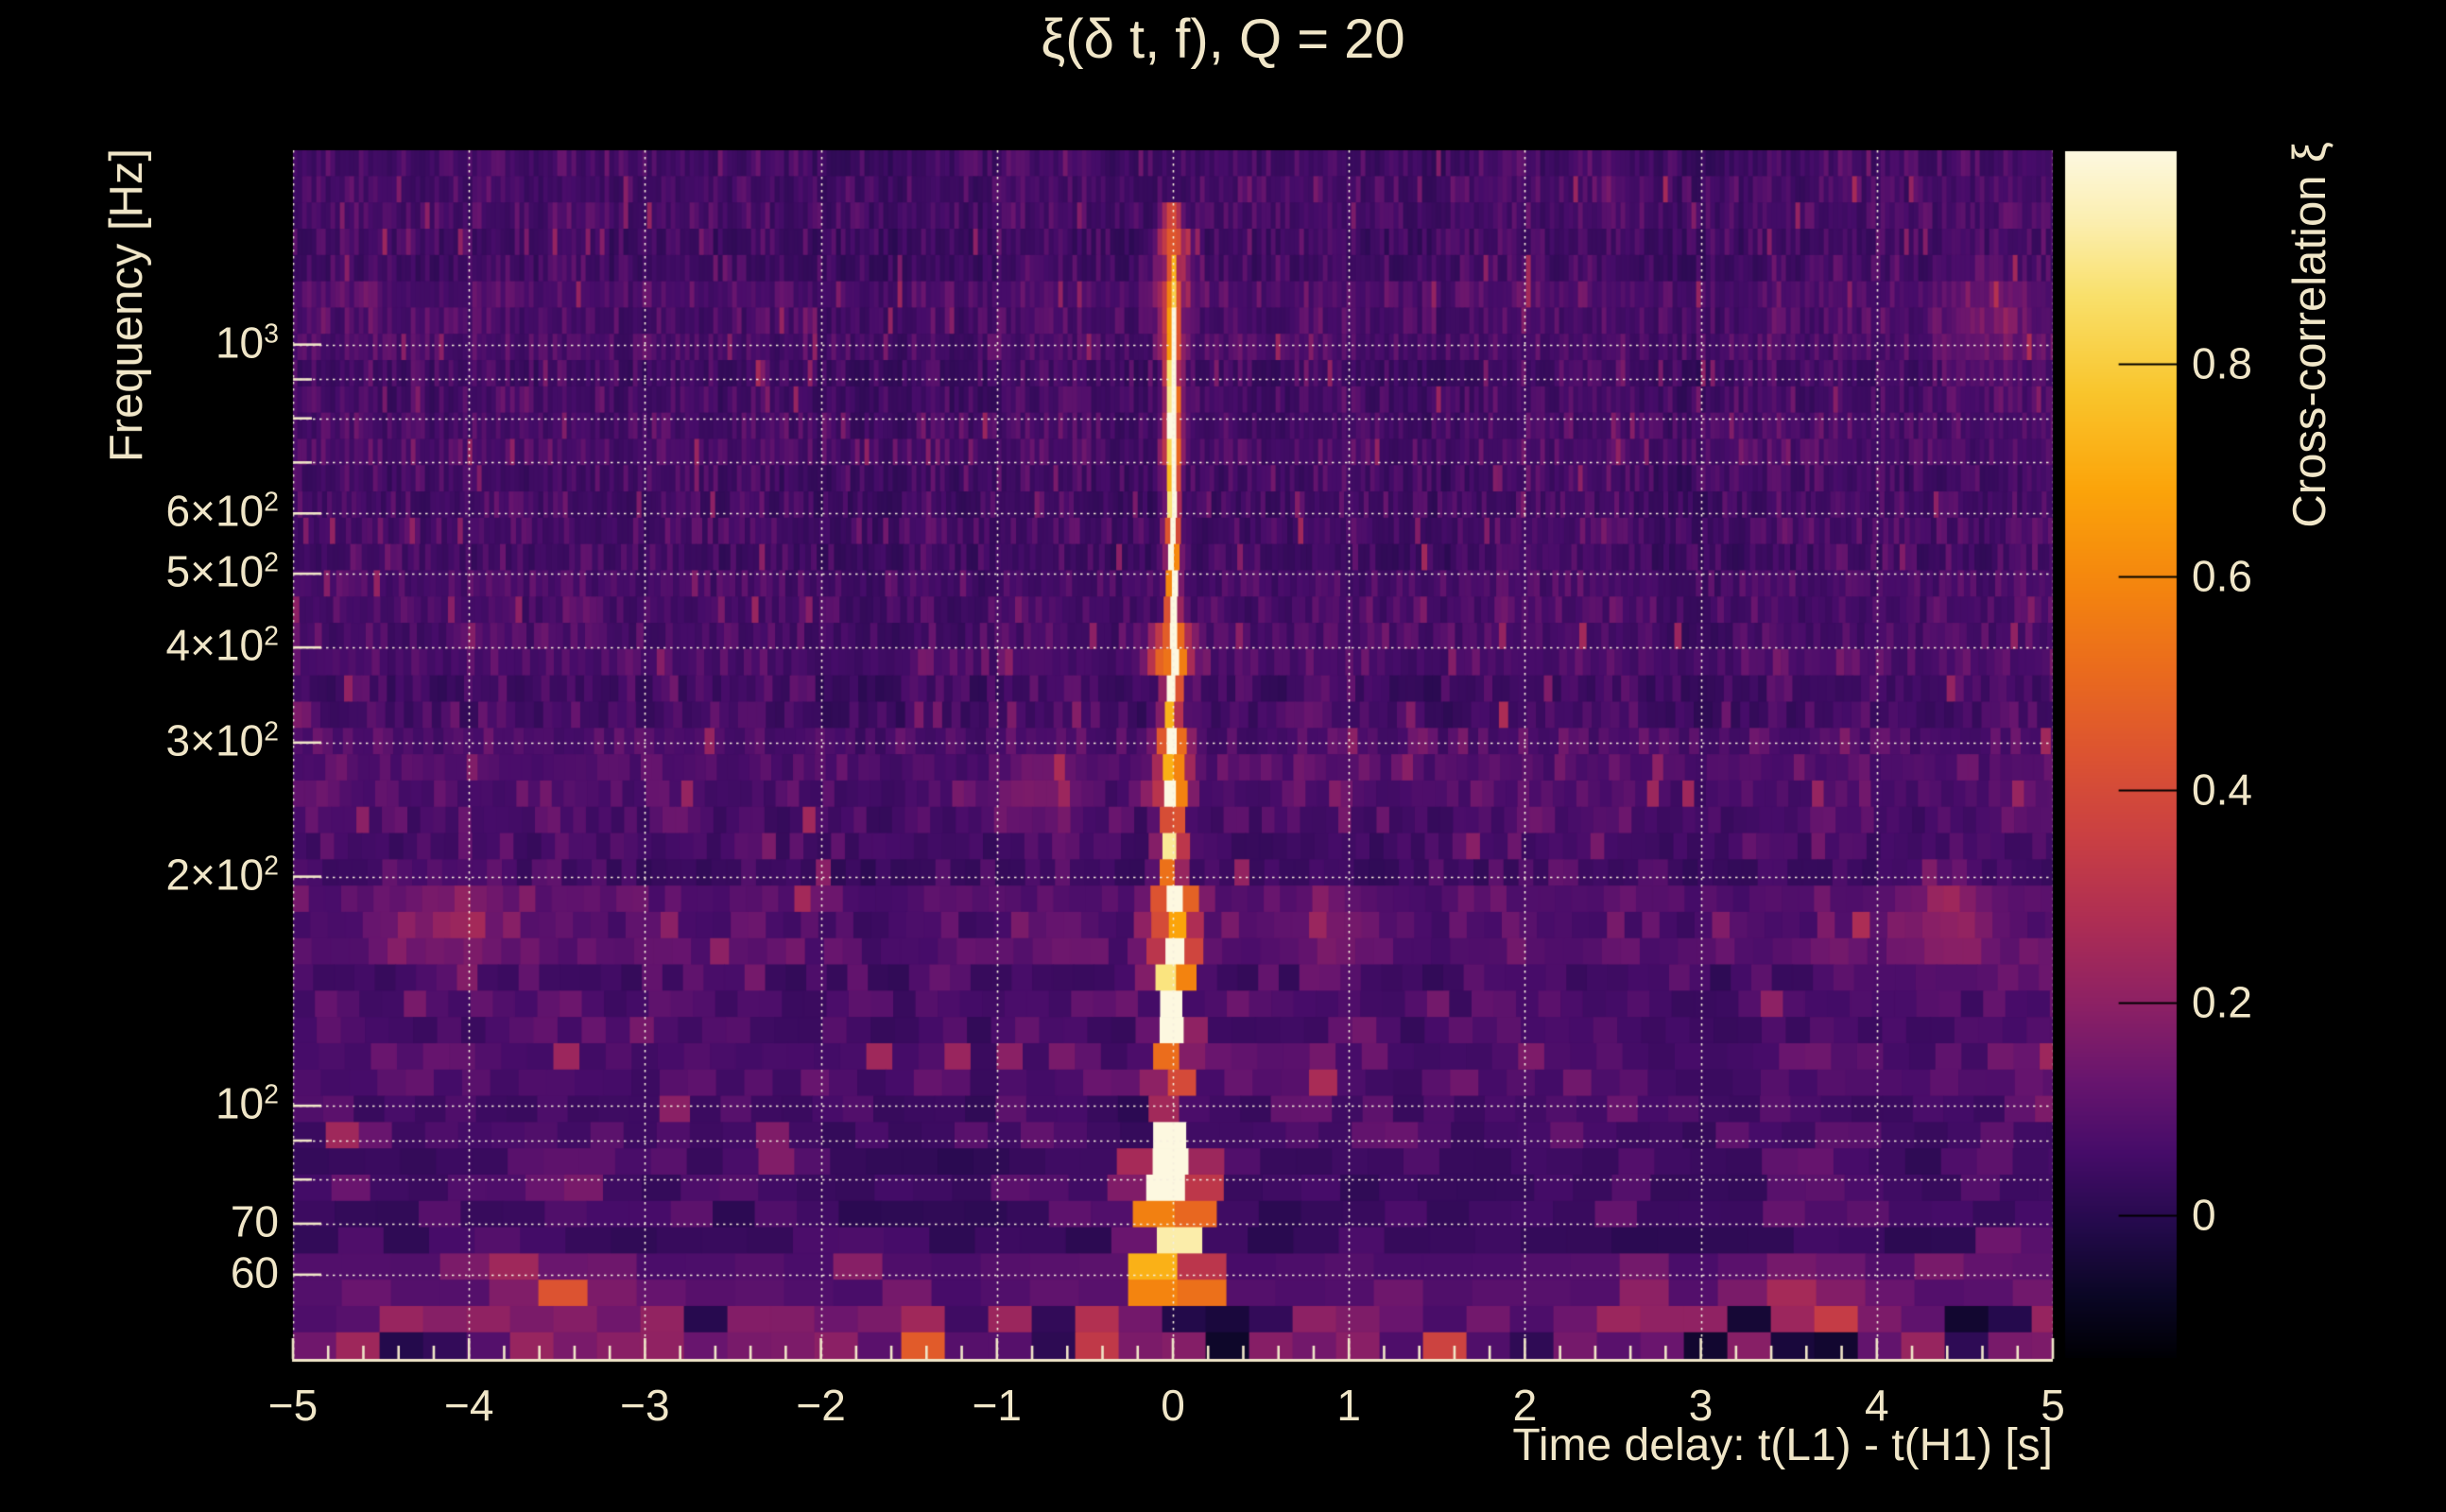  What do you see at coordinates (293, 1405) in the screenshot?
I see `x-tick-label: −5` at bounding box center [293, 1405].